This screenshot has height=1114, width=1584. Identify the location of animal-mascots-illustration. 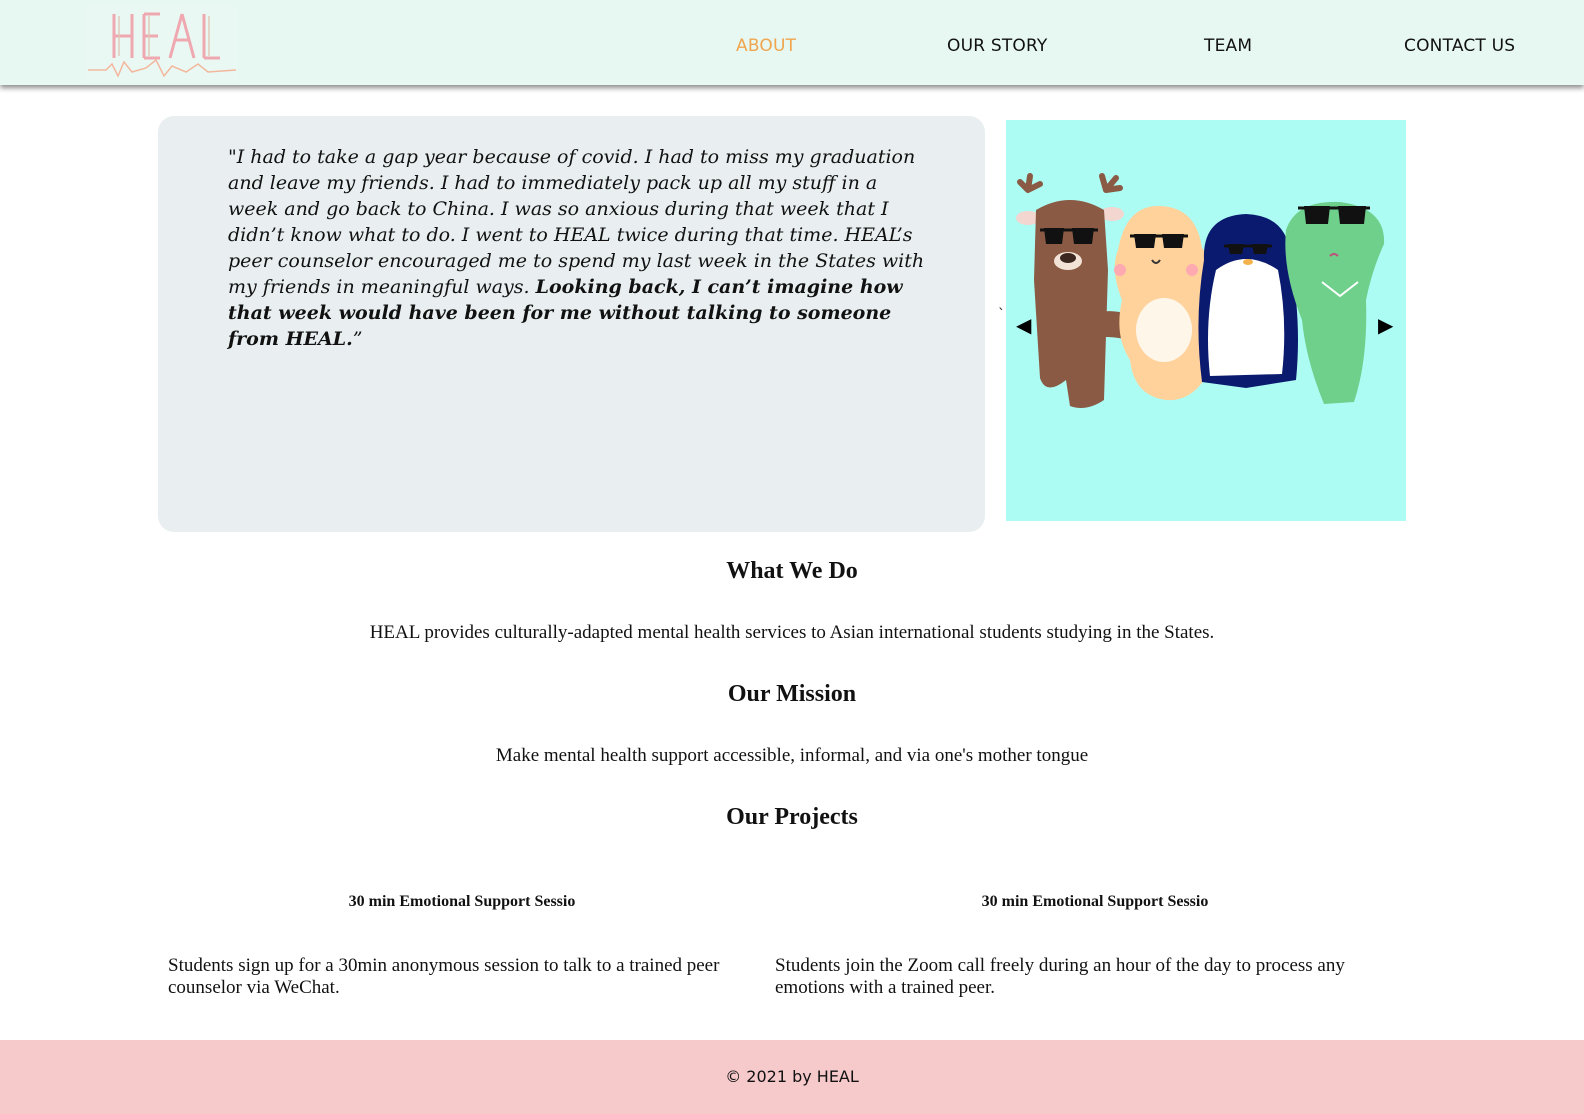
(1200, 290).